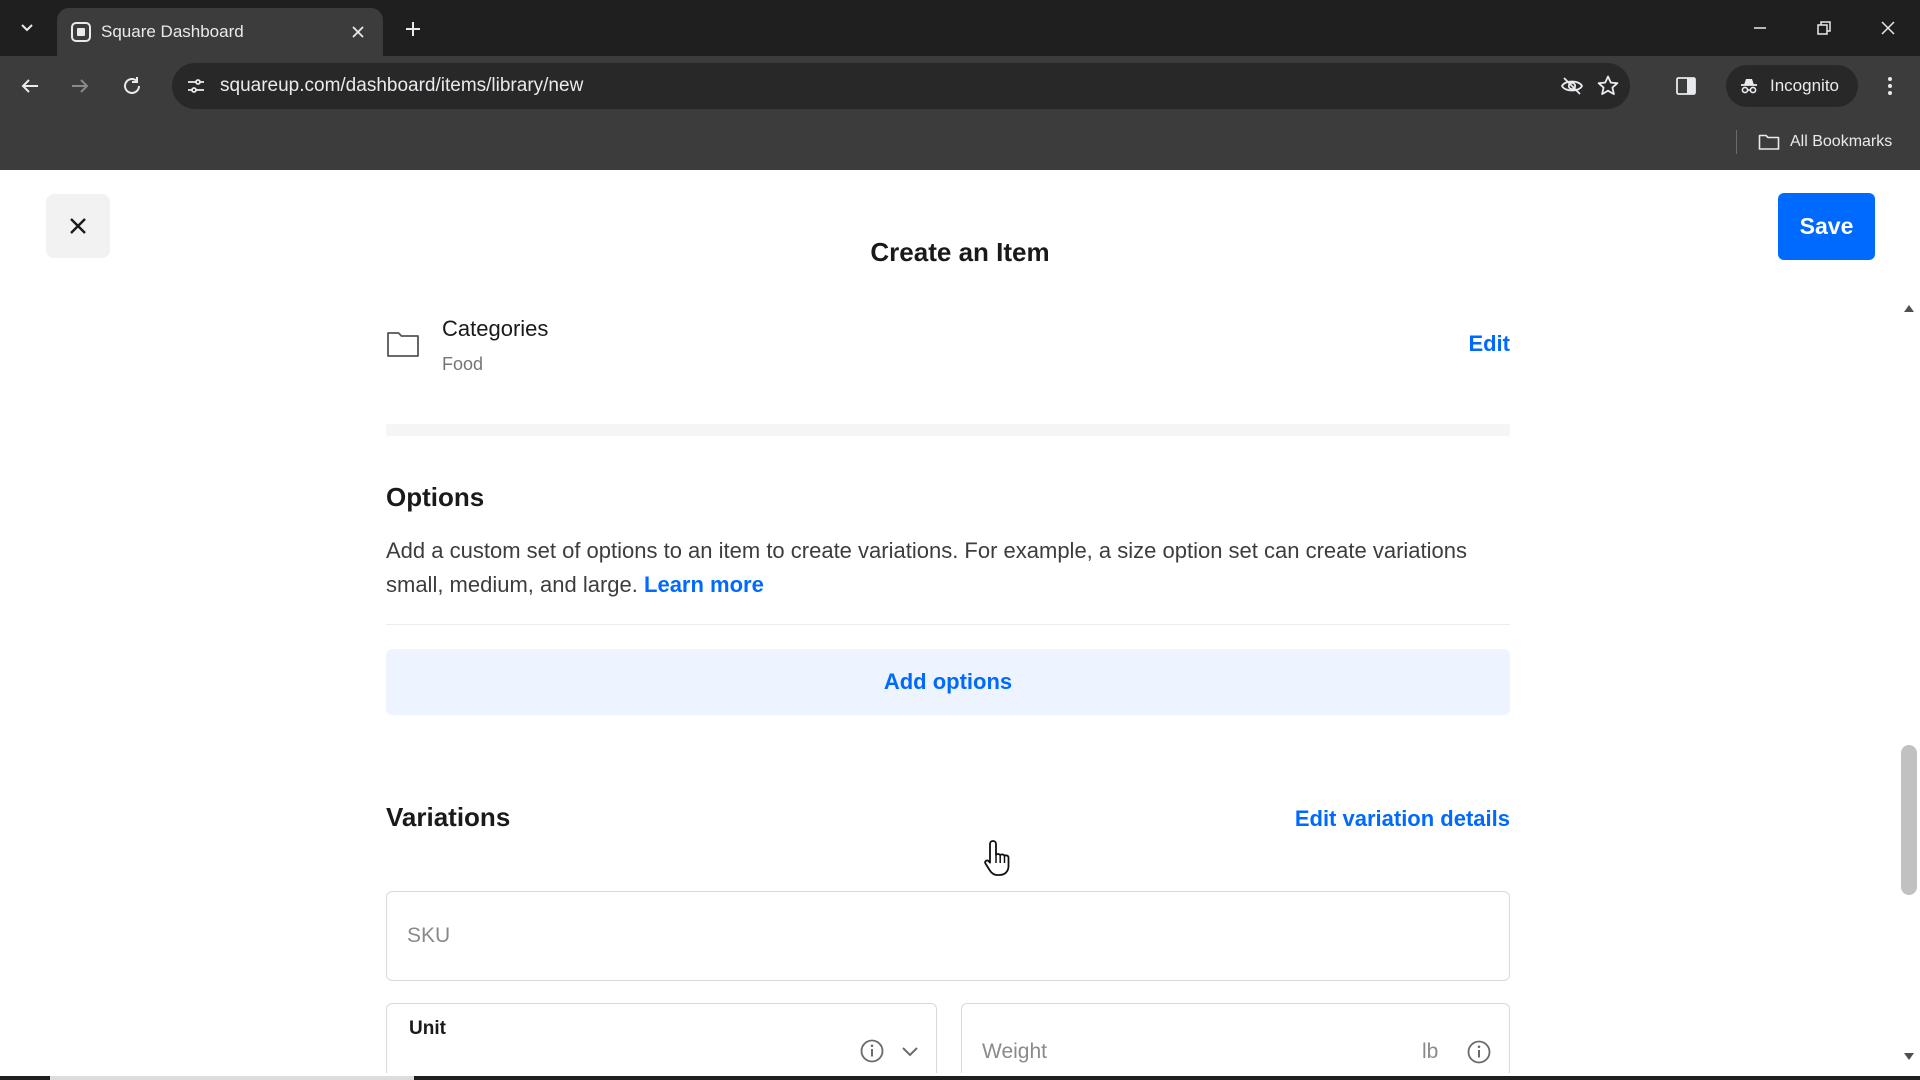 Image resolution: width=1920 pixels, height=1080 pixels. I want to click on site-info-button, so click(196, 86).